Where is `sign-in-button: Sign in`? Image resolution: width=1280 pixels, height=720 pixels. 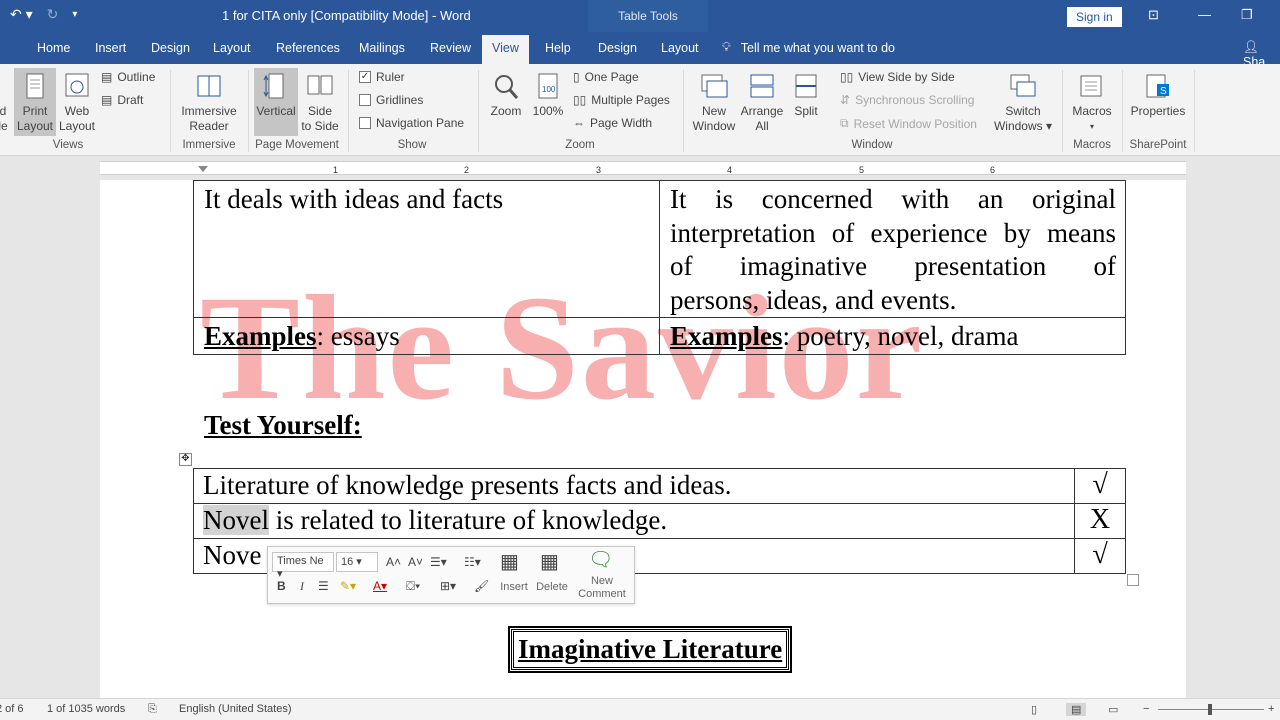 sign-in-button: Sign in is located at coordinates (1094, 17).